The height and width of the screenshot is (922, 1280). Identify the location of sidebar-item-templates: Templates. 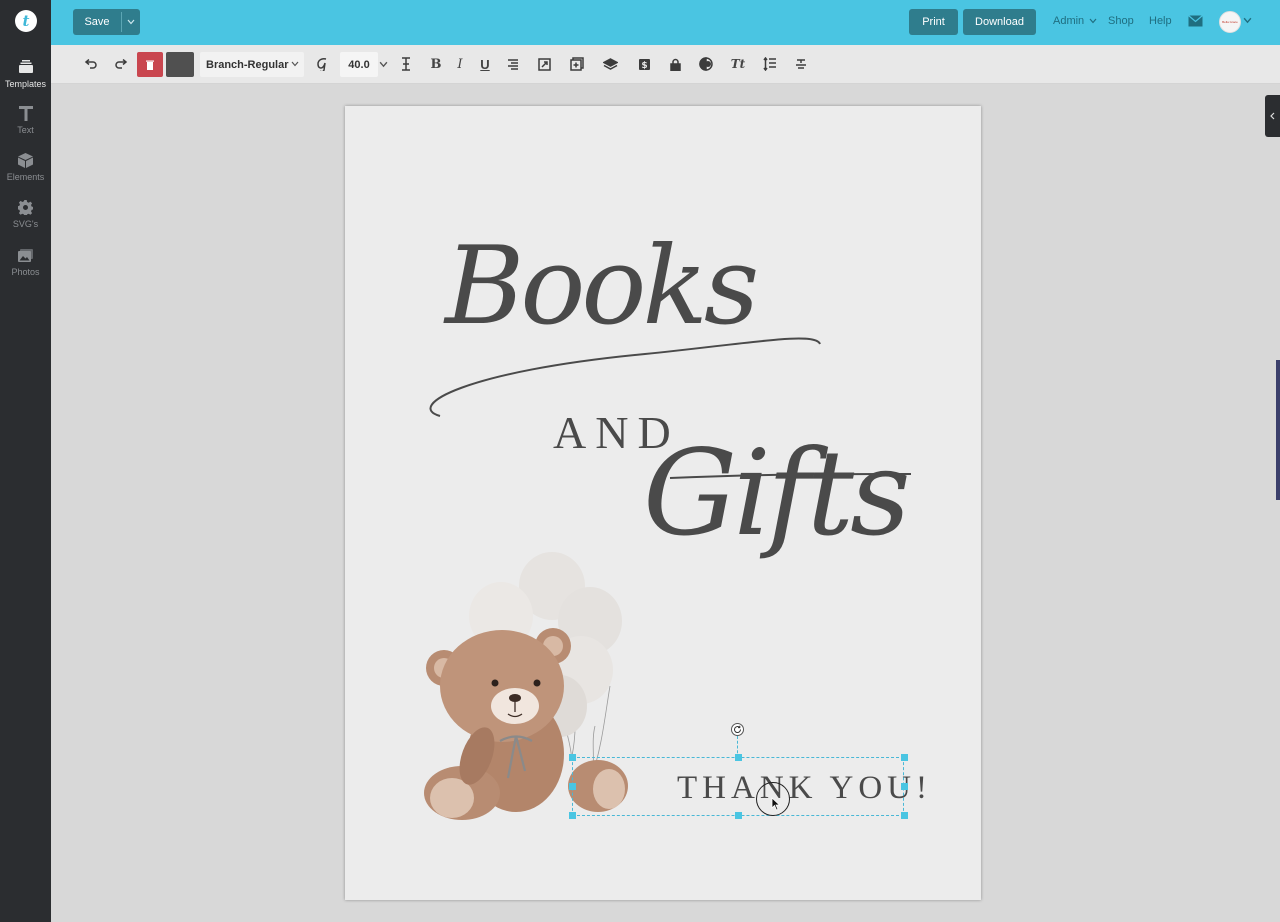
(25, 78).